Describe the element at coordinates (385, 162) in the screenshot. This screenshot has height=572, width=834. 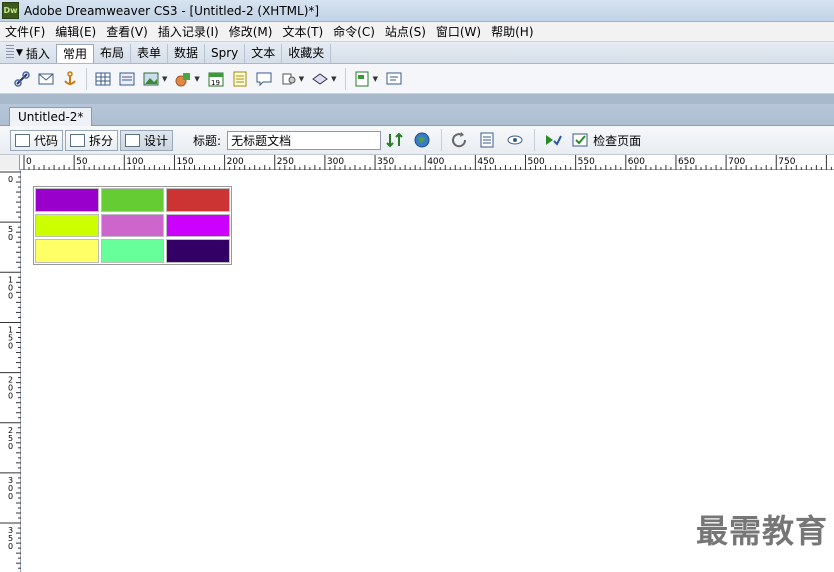
I see `ruler-label: 350` at that location.